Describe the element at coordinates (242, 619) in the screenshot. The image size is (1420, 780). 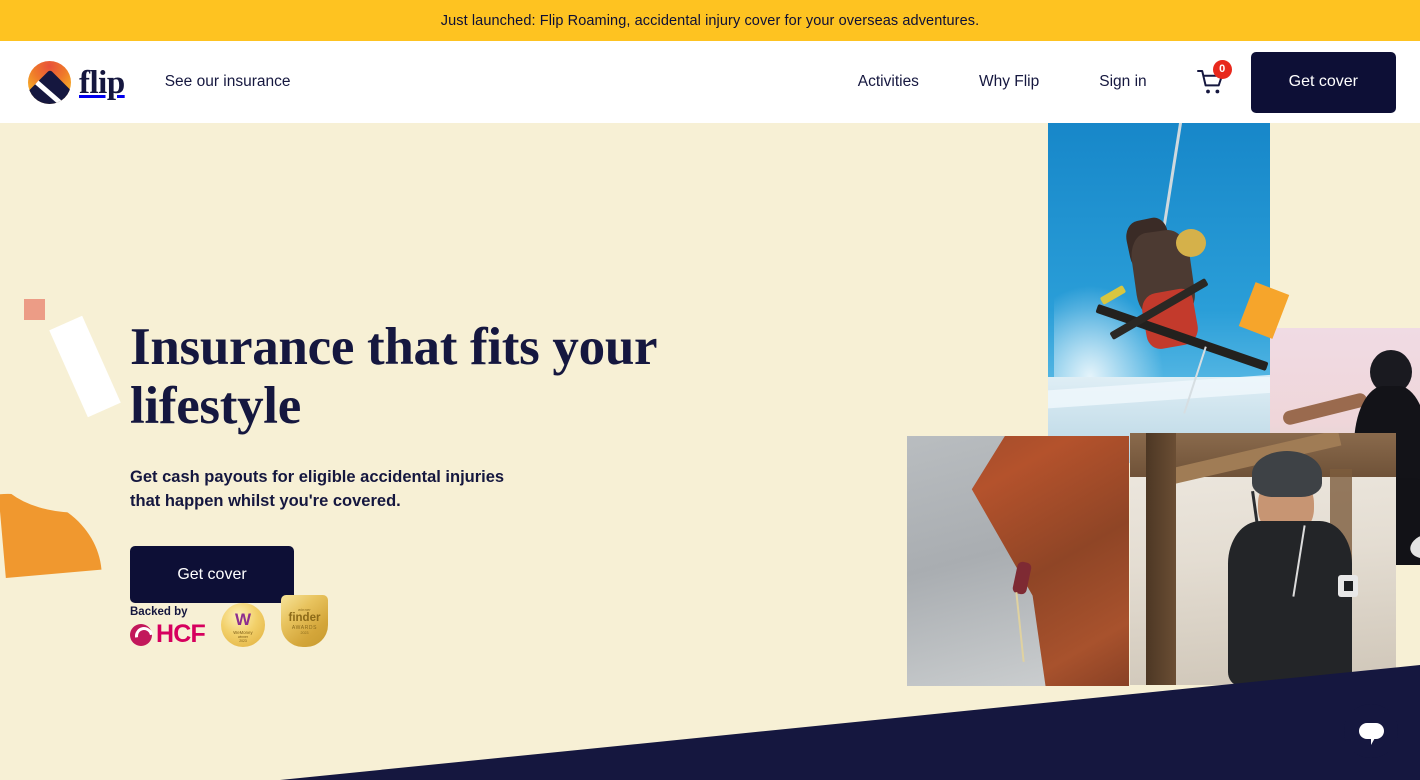
I see `wemoney-mark: W` at that location.